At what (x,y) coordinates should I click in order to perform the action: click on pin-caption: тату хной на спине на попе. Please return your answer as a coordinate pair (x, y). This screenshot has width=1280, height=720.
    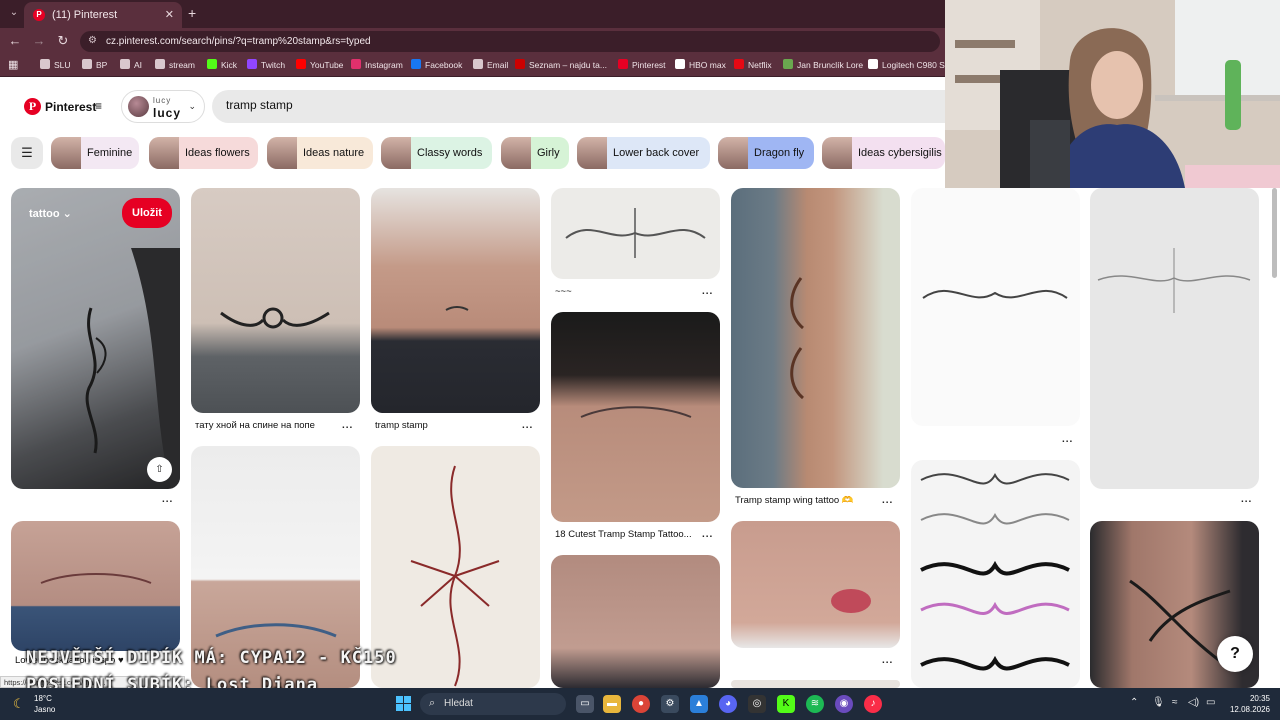
    Looking at the image, I should click on (255, 425).